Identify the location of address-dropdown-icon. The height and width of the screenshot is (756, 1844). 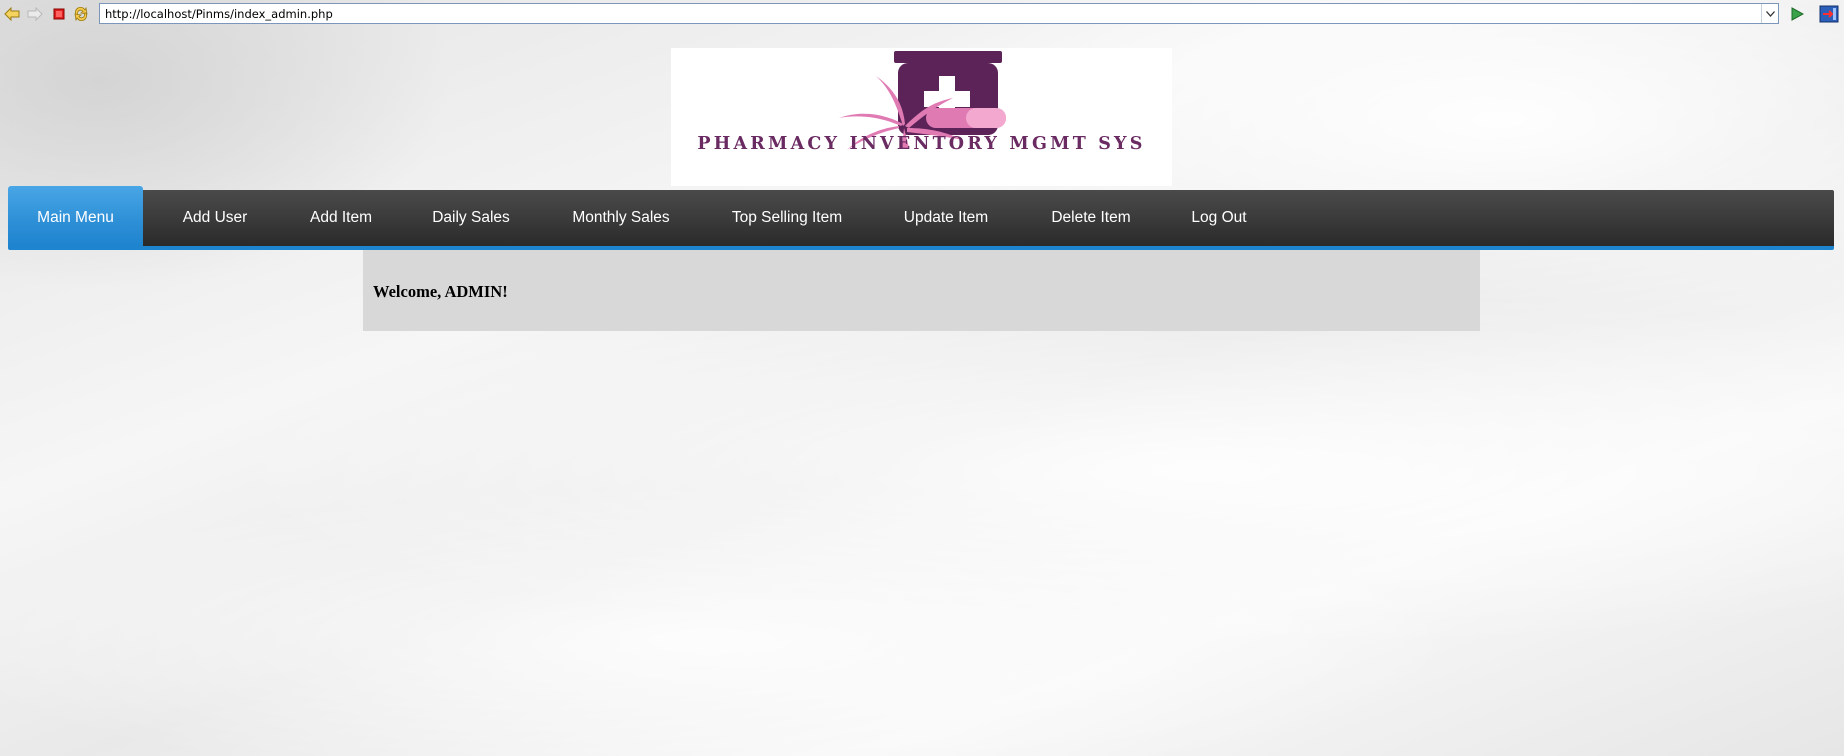
(1769, 13).